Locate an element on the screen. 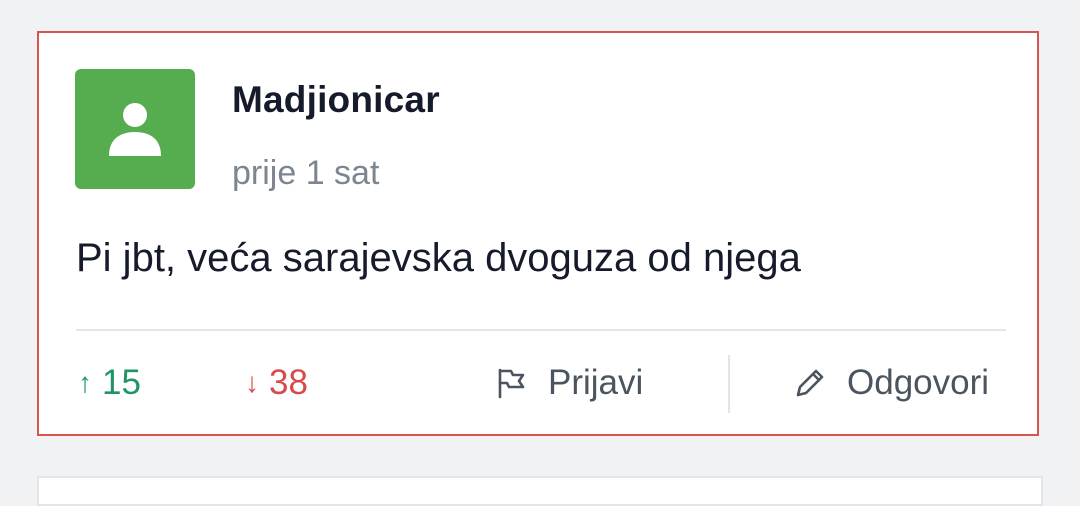  user-icon is located at coordinates (135, 129).